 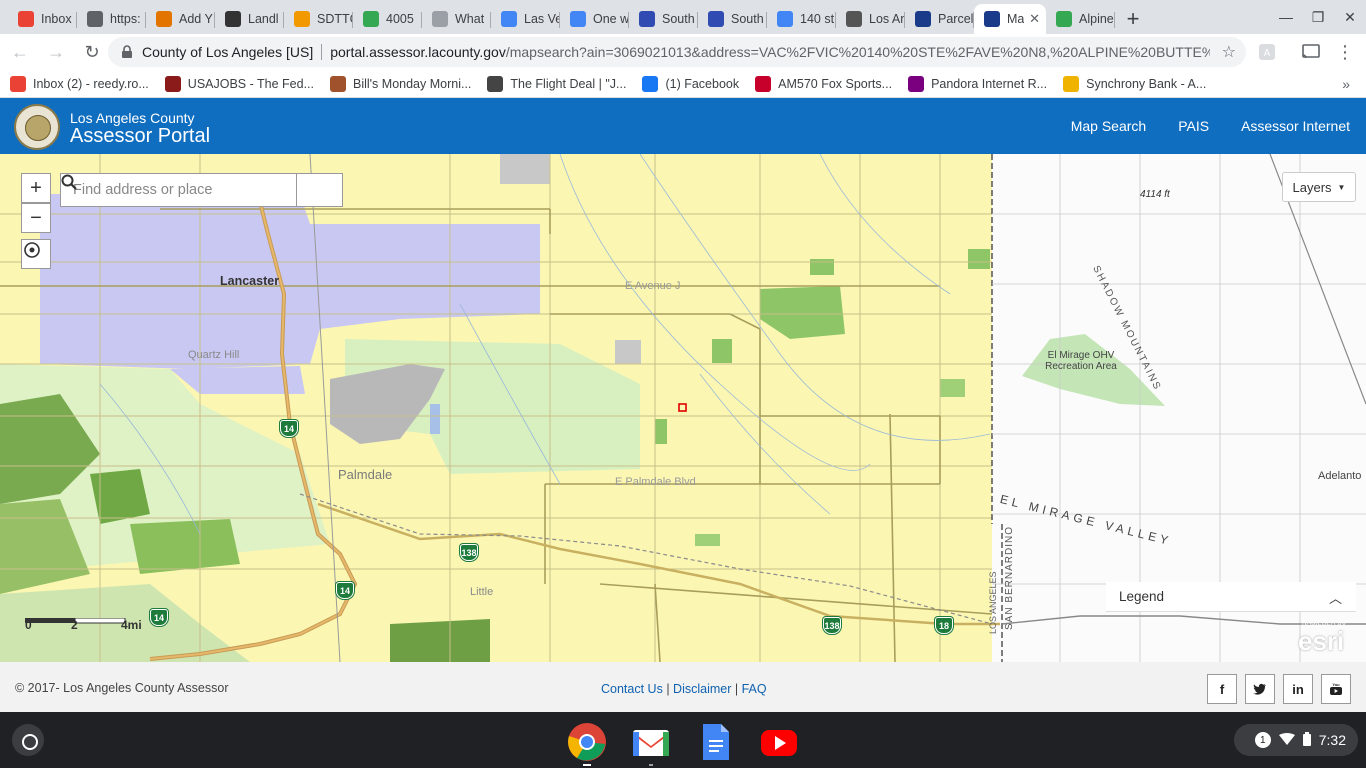 I want to click on back-icon: ←, so click(x=20, y=52).